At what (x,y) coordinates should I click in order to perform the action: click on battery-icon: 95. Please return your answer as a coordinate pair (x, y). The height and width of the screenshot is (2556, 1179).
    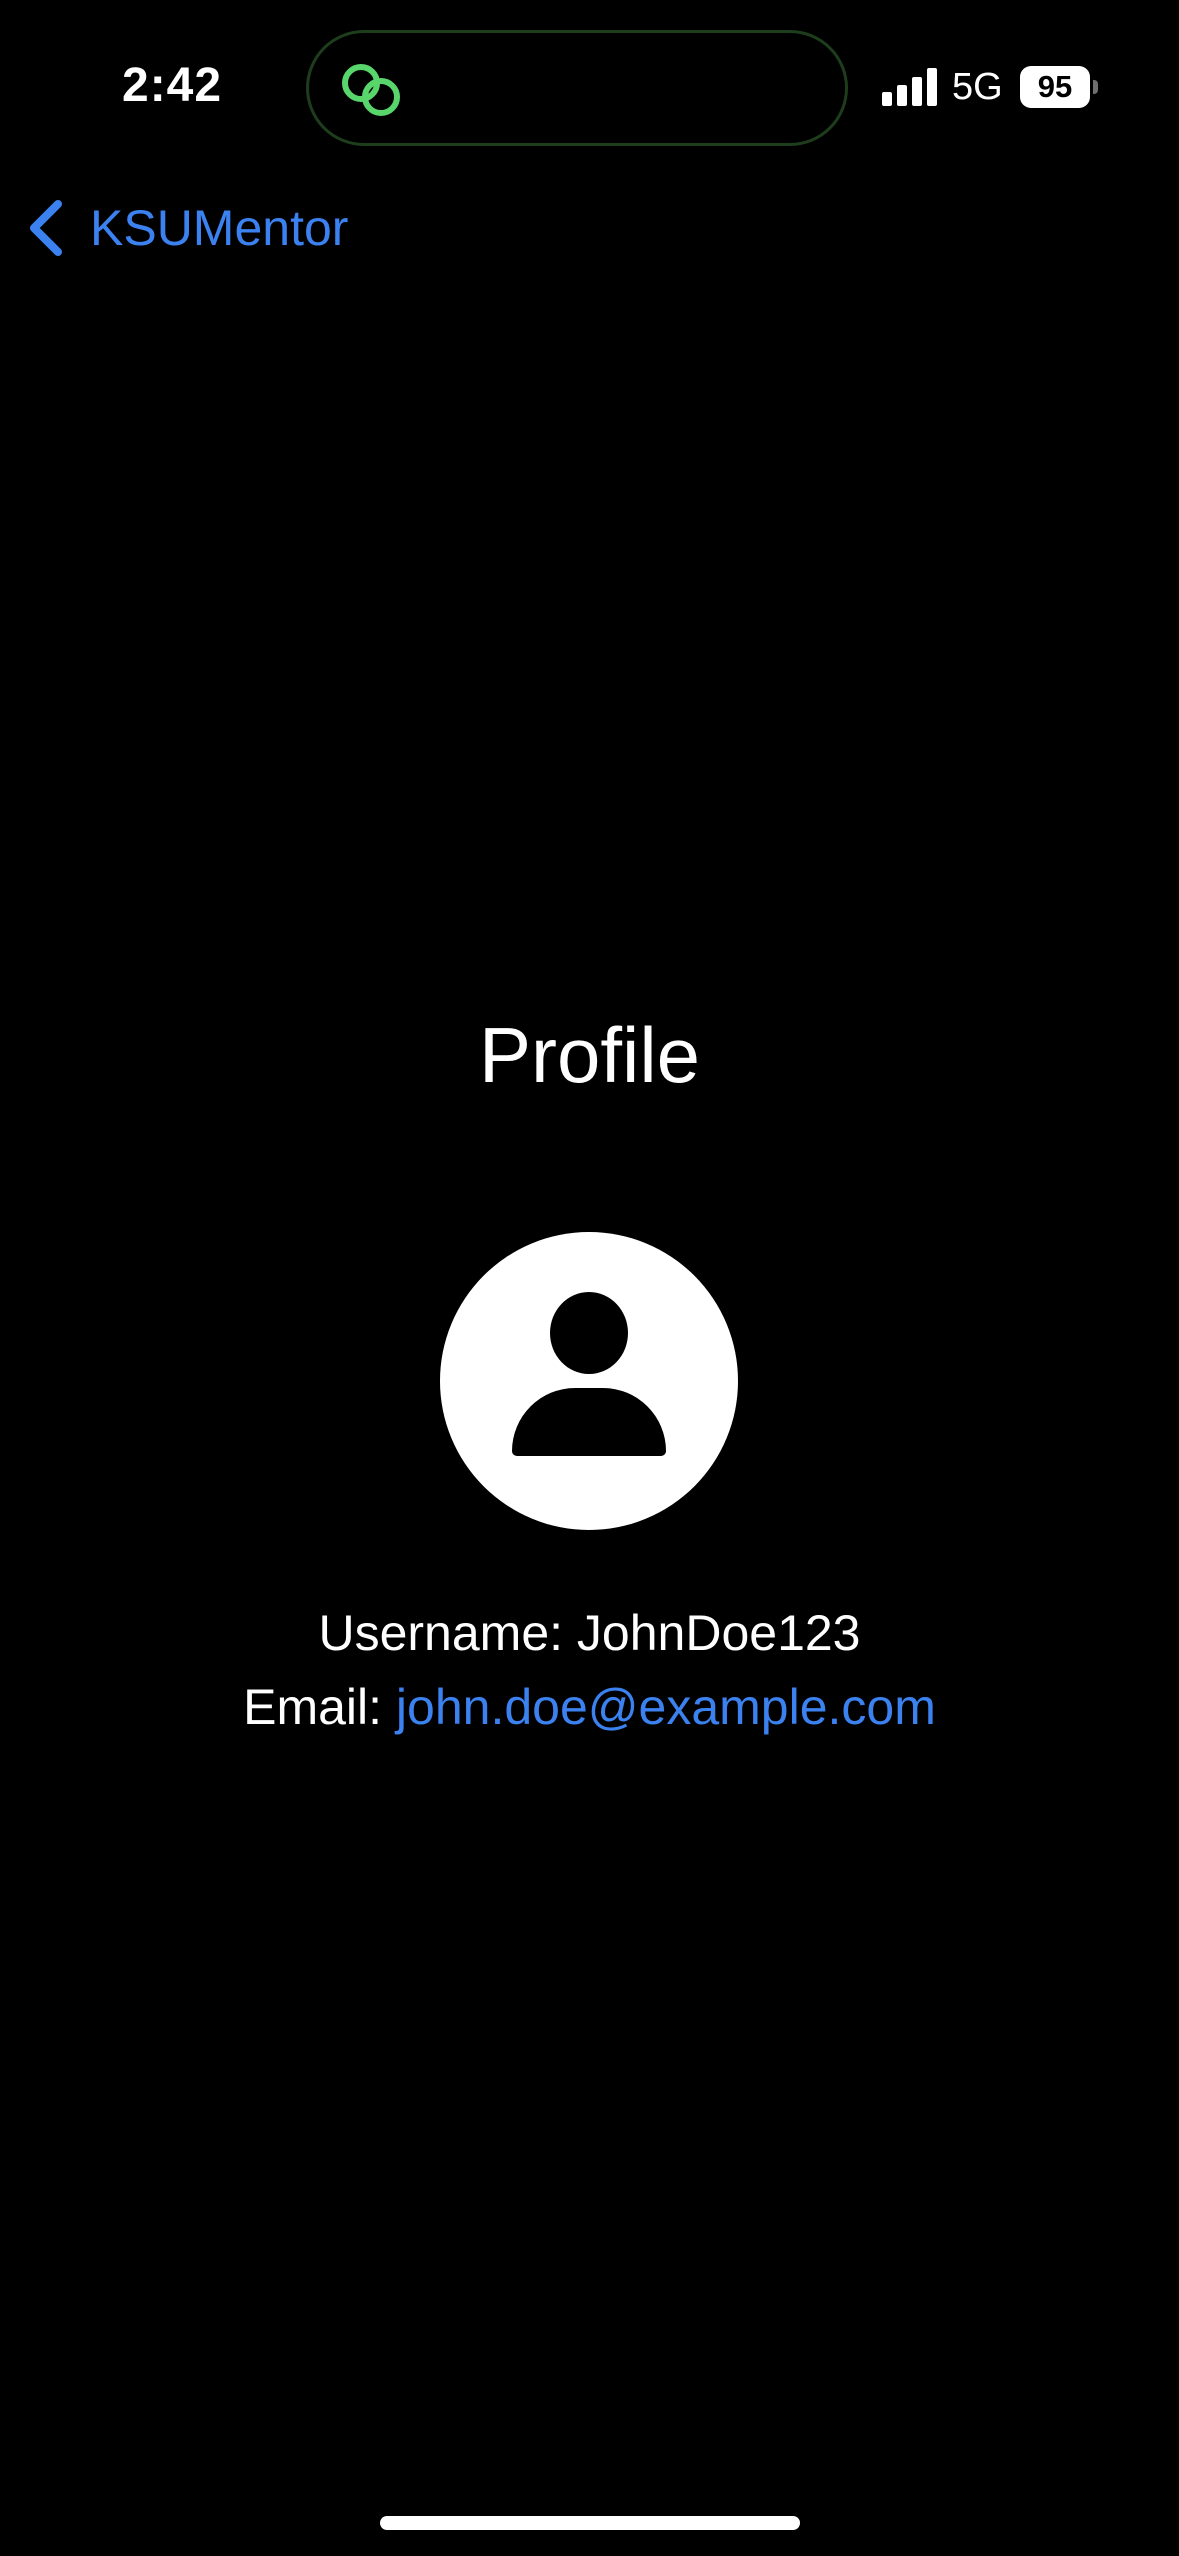
    Looking at the image, I should click on (1060, 87).